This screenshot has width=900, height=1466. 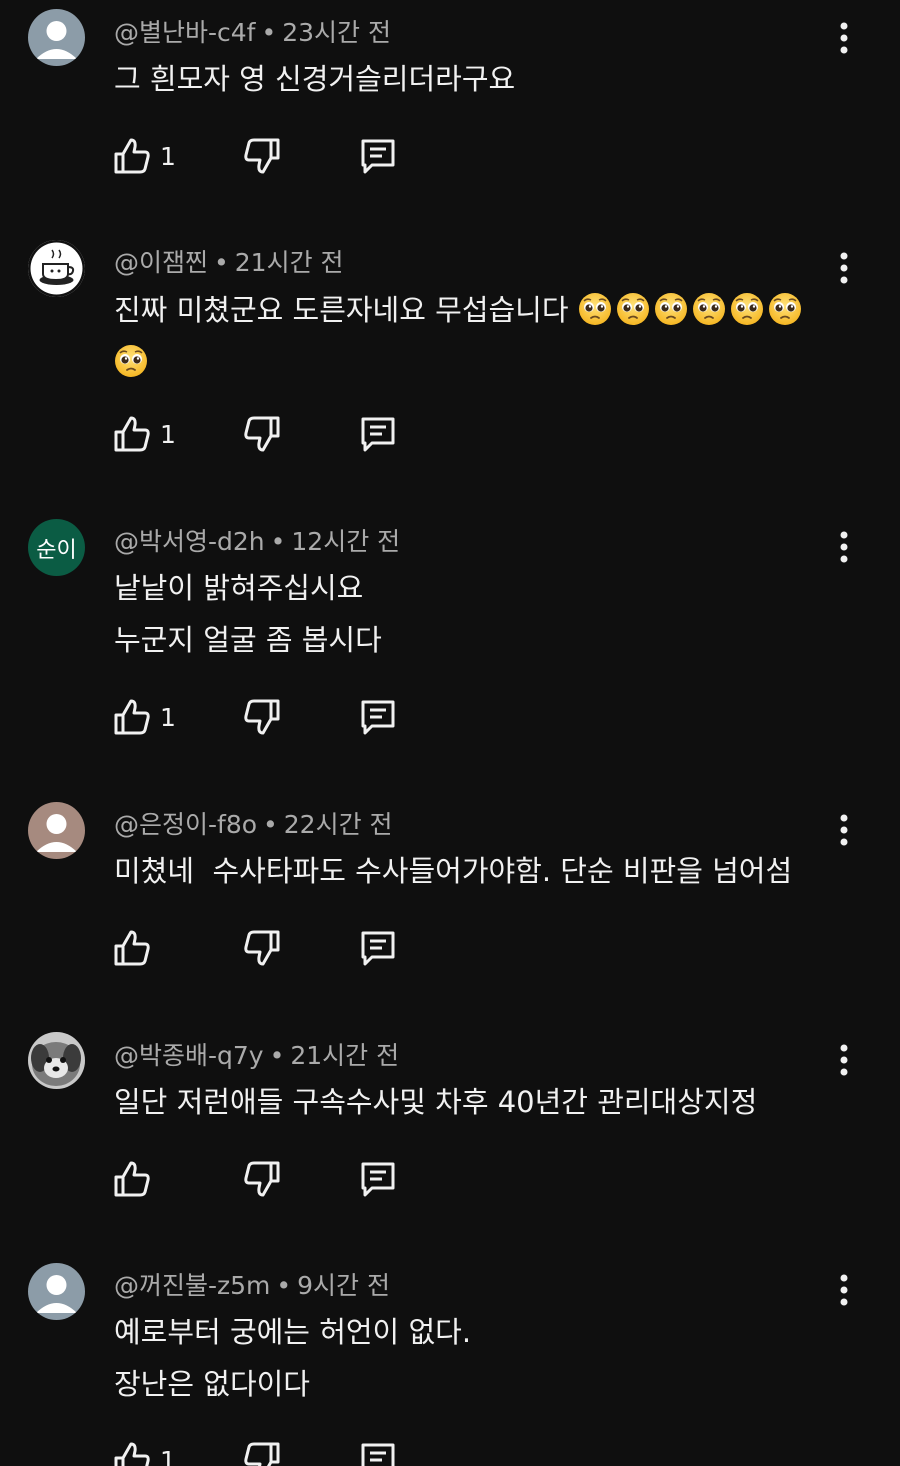 I want to click on avatar: 순이, so click(x=56, y=547).